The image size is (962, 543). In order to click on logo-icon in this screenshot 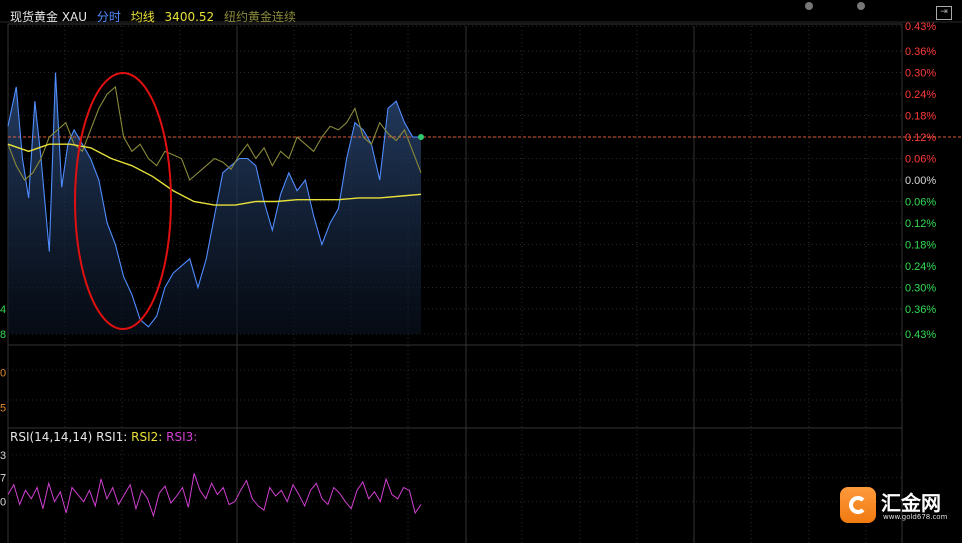, I will do `click(858, 505)`.